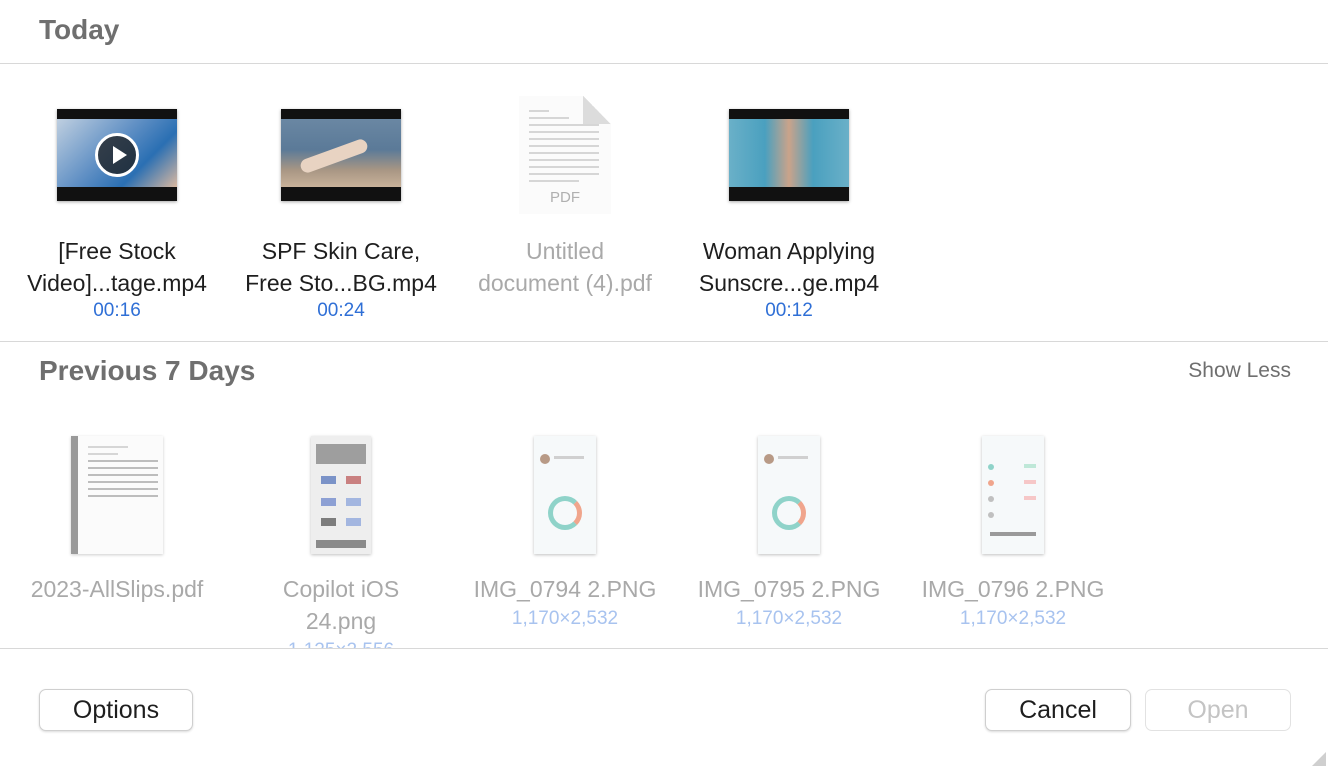 The width and height of the screenshot is (1328, 768). I want to click on file-duration: 00:16, so click(117, 310).